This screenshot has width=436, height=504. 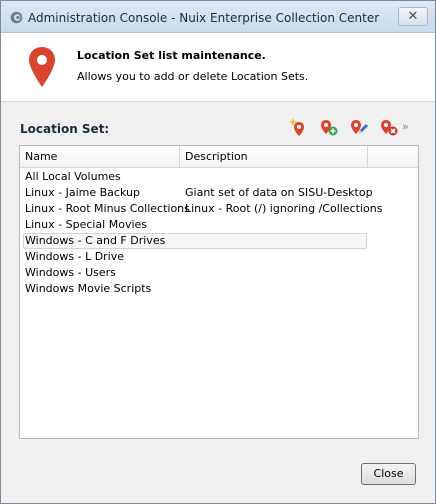 I want to click on table-header: Name Description, so click(x=219, y=157).